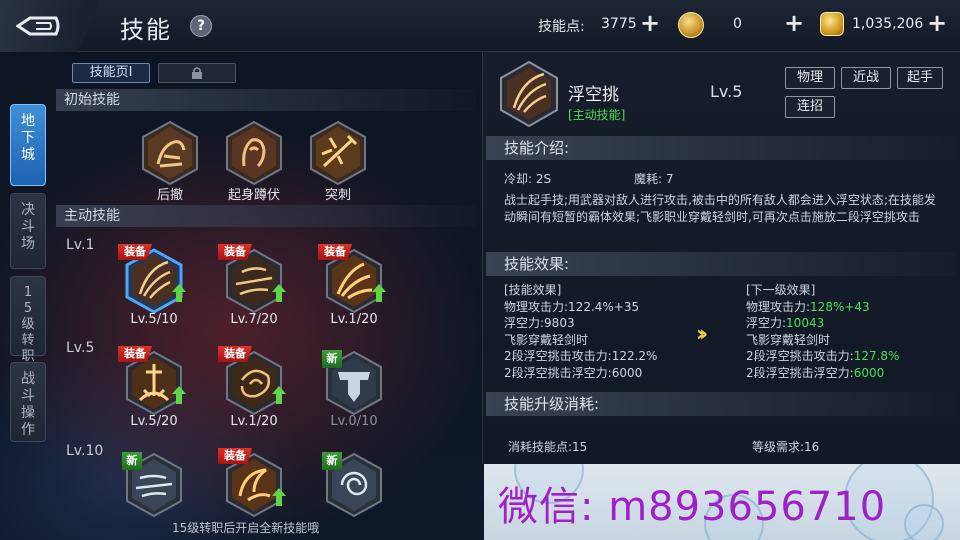 The image size is (960, 540). What do you see at coordinates (354, 393) in the screenshot?
I see `skill-active-6-locked: 新 Lv.0/10` at bounding box center [354, 393].